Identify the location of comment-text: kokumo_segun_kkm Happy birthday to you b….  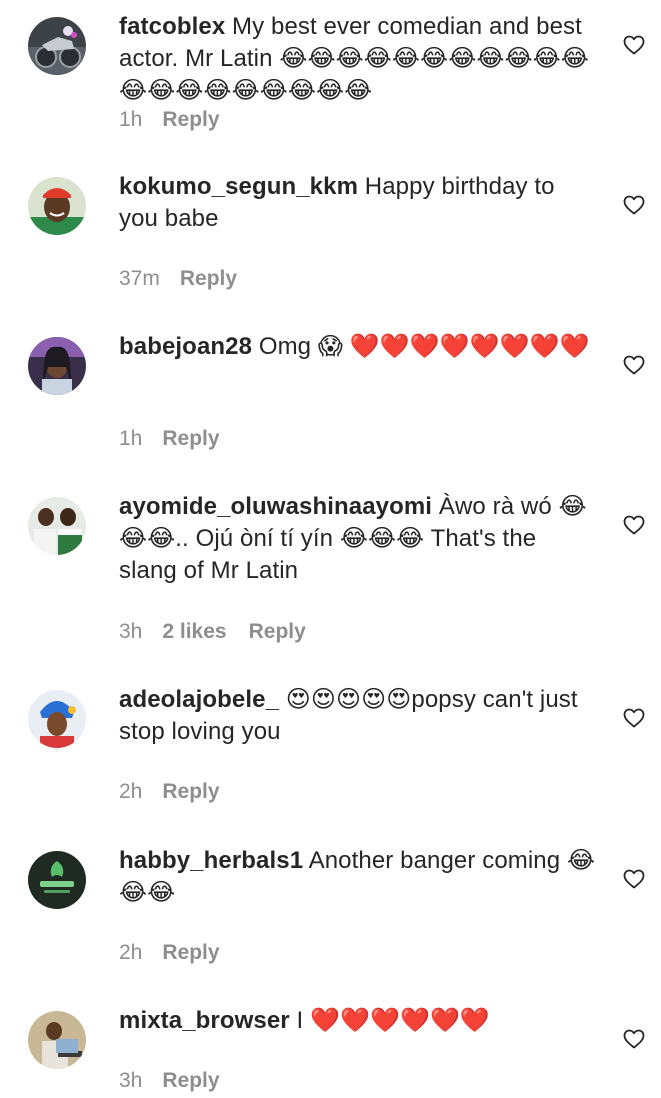
(359, 203).